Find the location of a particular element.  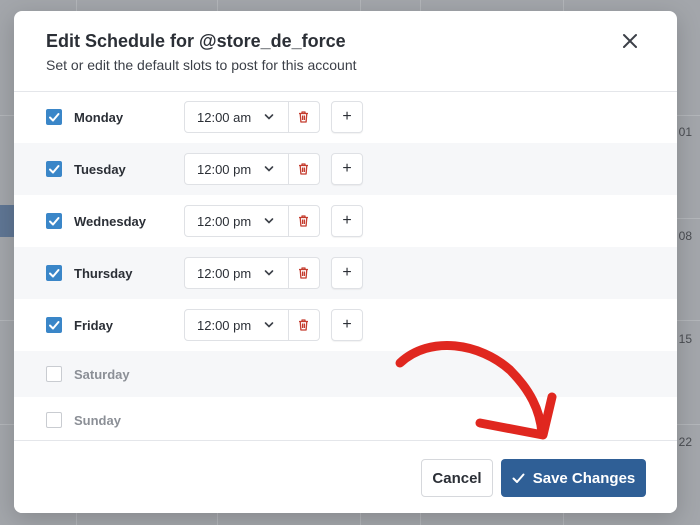

sunday-checkbox is located at coordinates (54, 420).